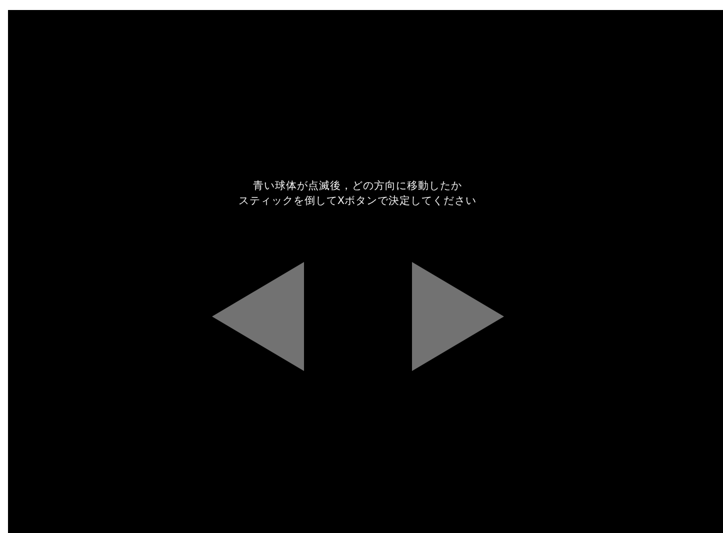 The width and height of the screenshot is (723, 533). What do you see at coordinates (357, 186) in the screenshot?
I see `instruction-text: 青い球体が点滅後，どの方向に移動したか` at bounding box center [357, 186].